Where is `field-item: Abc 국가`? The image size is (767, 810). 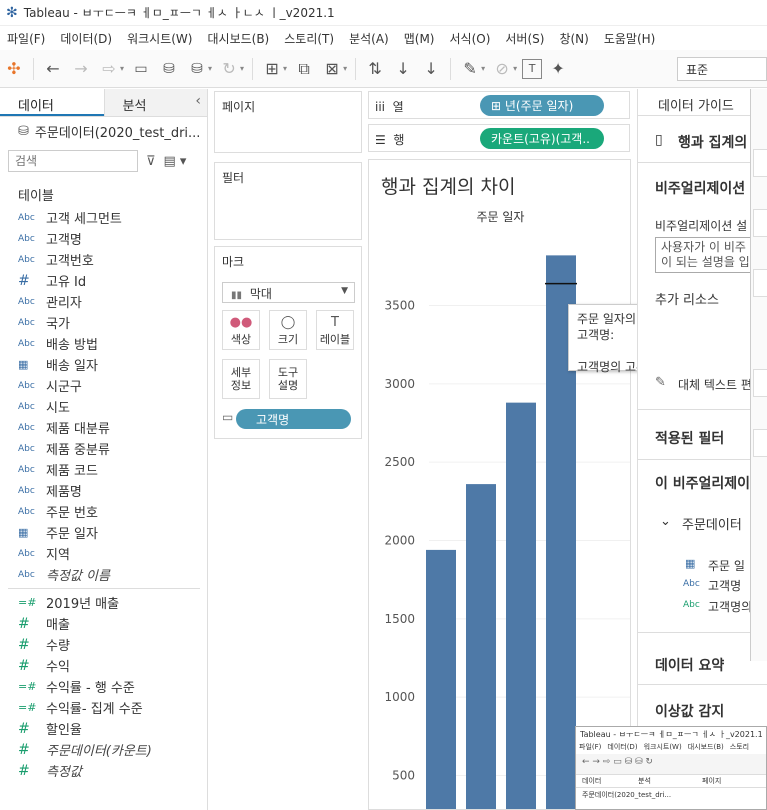 field-item: Abc 국가 is located at coordinates (103, 322).